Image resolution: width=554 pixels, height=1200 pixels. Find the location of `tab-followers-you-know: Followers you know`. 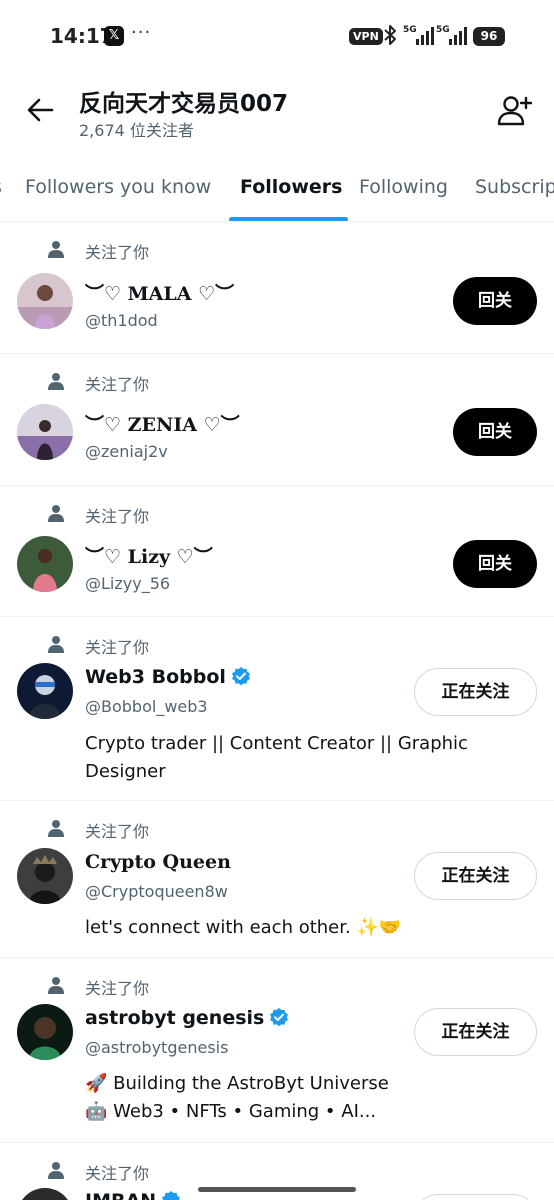

tab-followers-you-know: Followers you know is located at coordinates (118, 187).